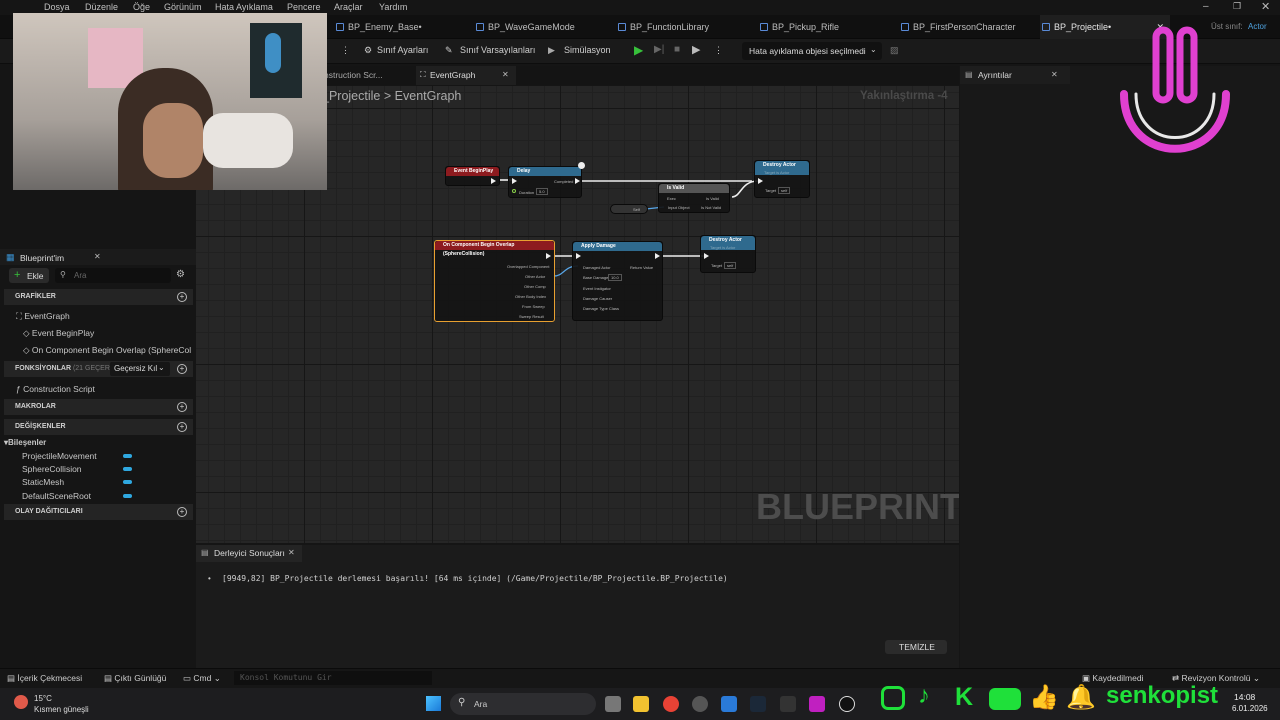 The width and height of the screenshot is (1280, 720). What do you see at coordinates (345, 50) in the screenshot?
I see `more-options-icon: ⋮` at bounding box center [345, 50].